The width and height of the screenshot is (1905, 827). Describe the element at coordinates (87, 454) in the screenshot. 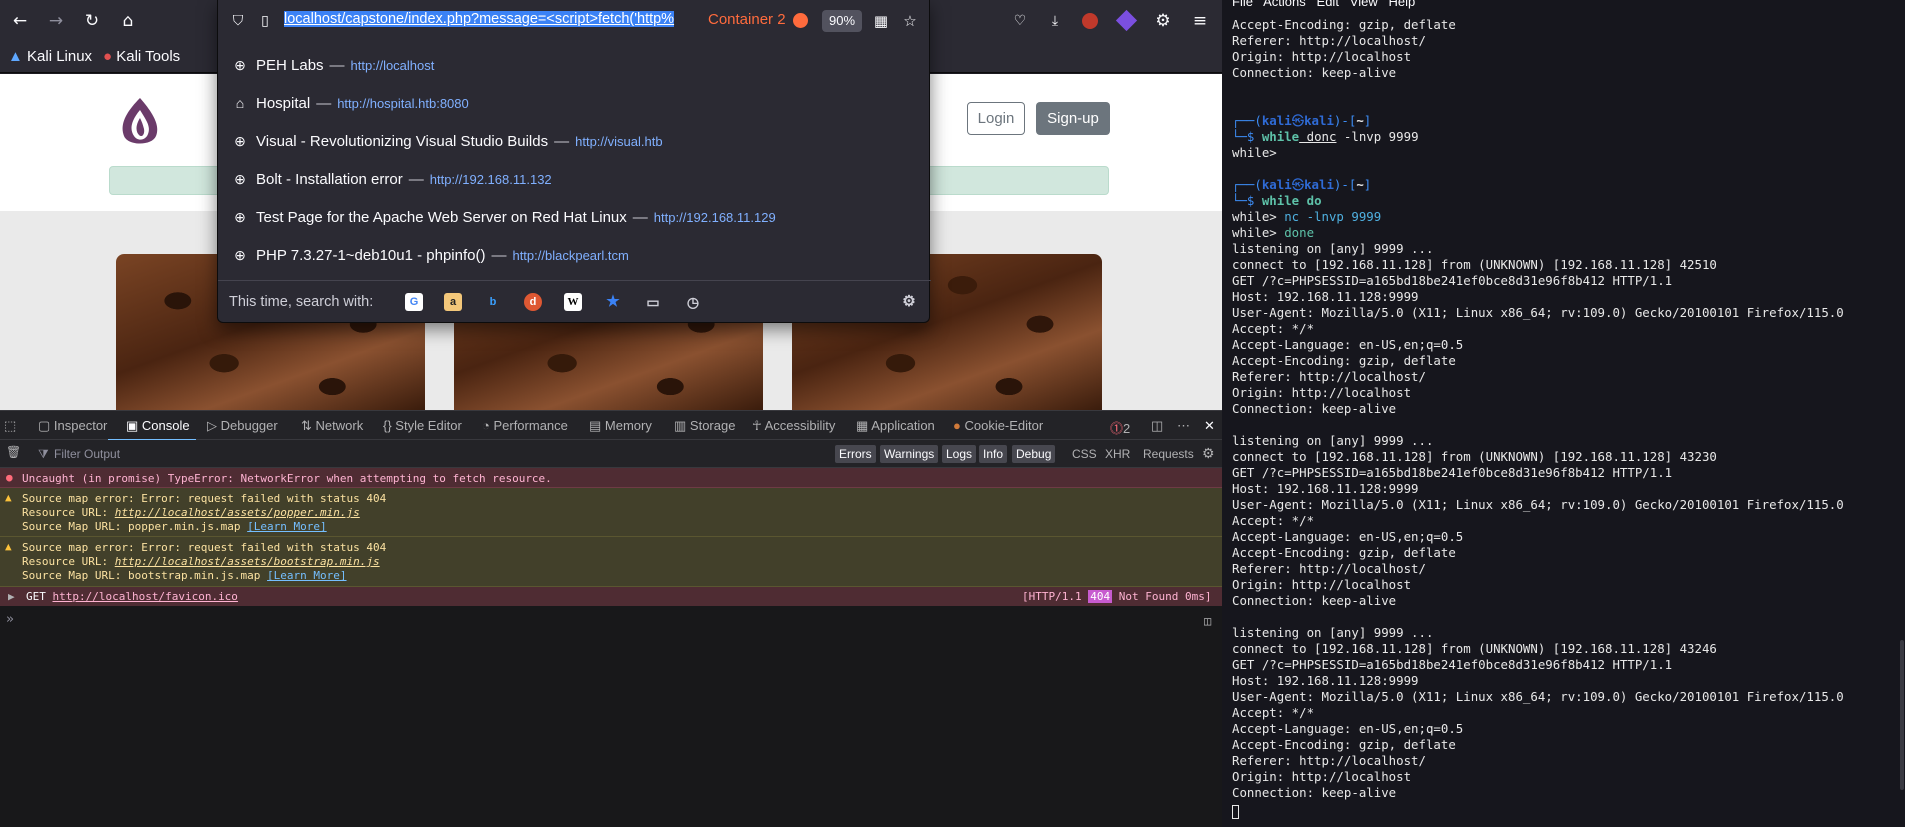

I see `filter-input: Filter Output` at that location.